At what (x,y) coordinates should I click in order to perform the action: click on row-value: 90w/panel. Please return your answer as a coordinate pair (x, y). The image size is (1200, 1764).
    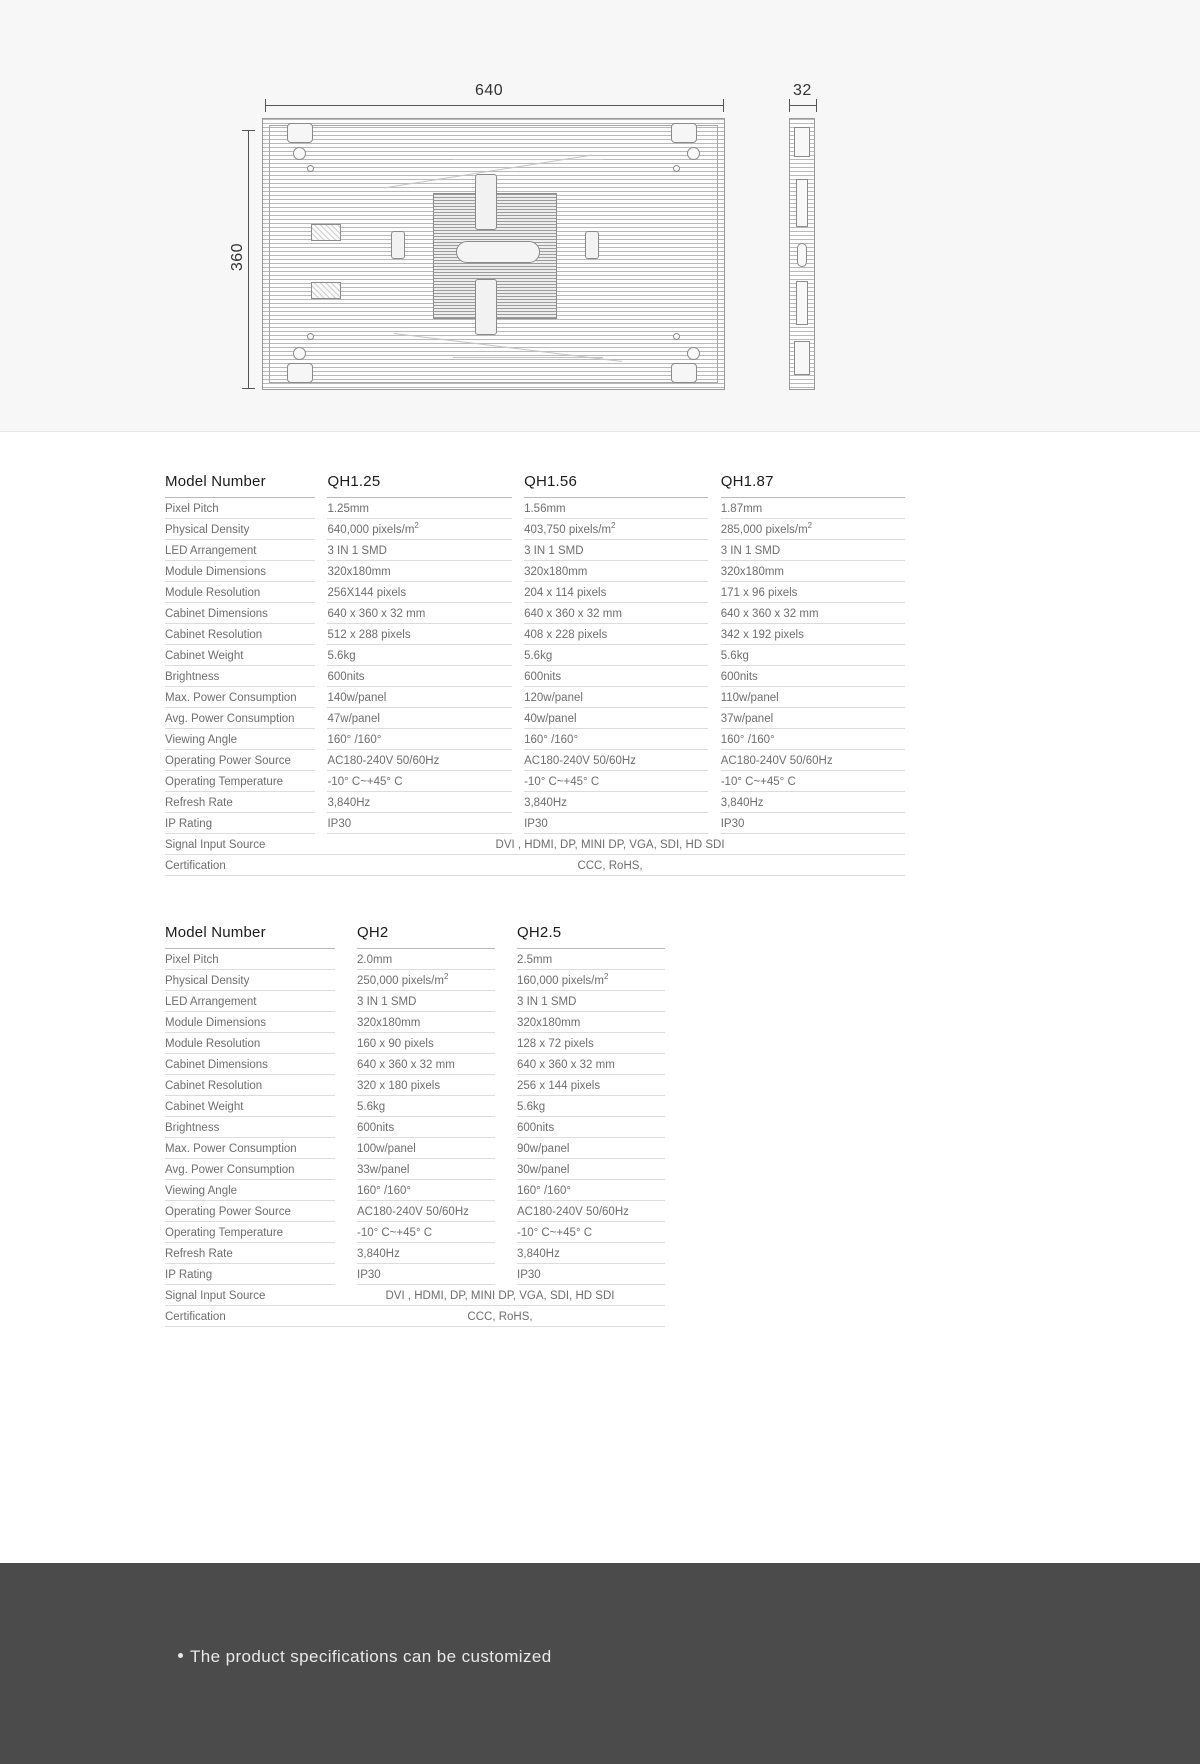
    Looking at the image, I should click on (591, 1148).